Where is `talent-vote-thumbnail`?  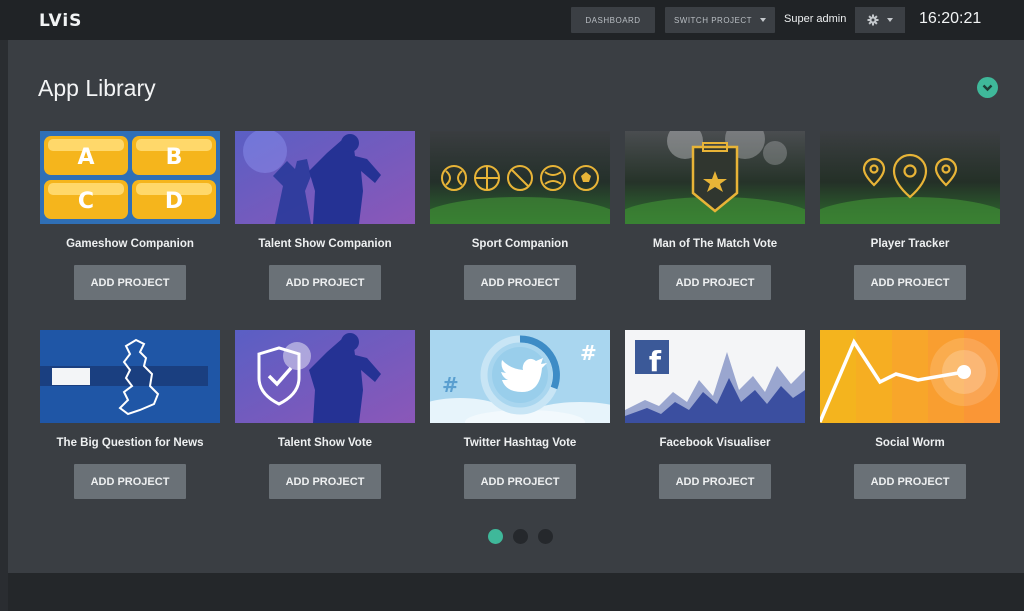
talent-vote-thumbnail is located at coordinates (325, 376).